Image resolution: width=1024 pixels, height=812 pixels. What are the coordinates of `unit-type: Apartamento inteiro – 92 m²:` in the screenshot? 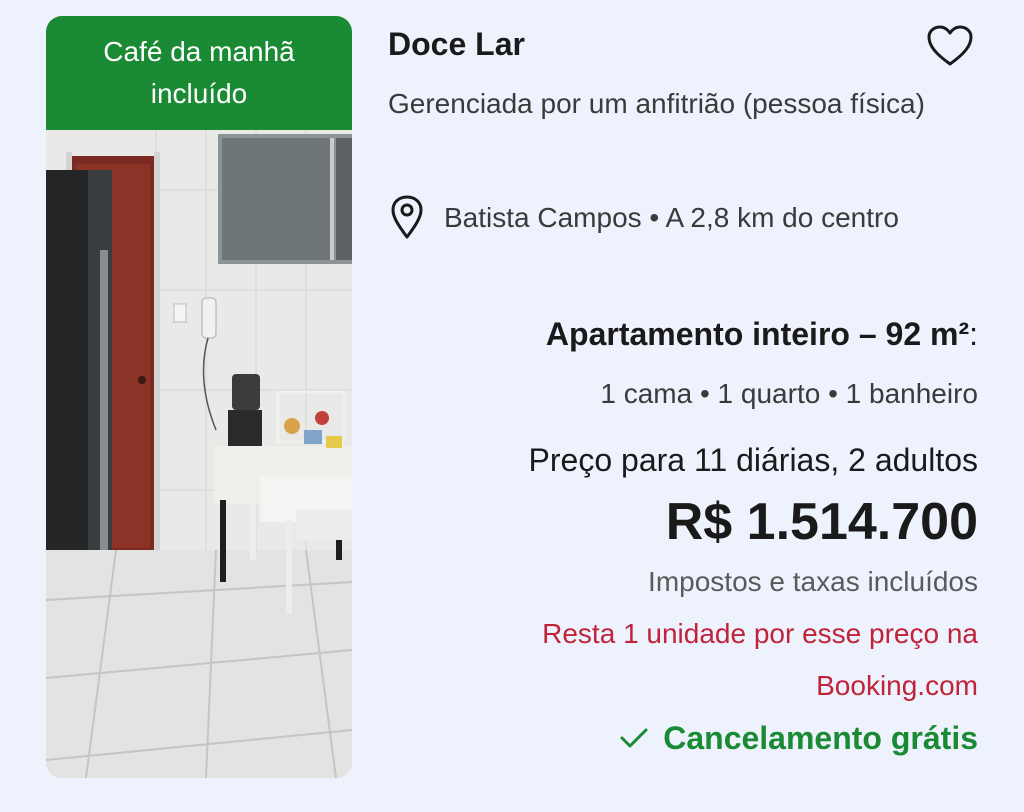 It's located at (762, 334).